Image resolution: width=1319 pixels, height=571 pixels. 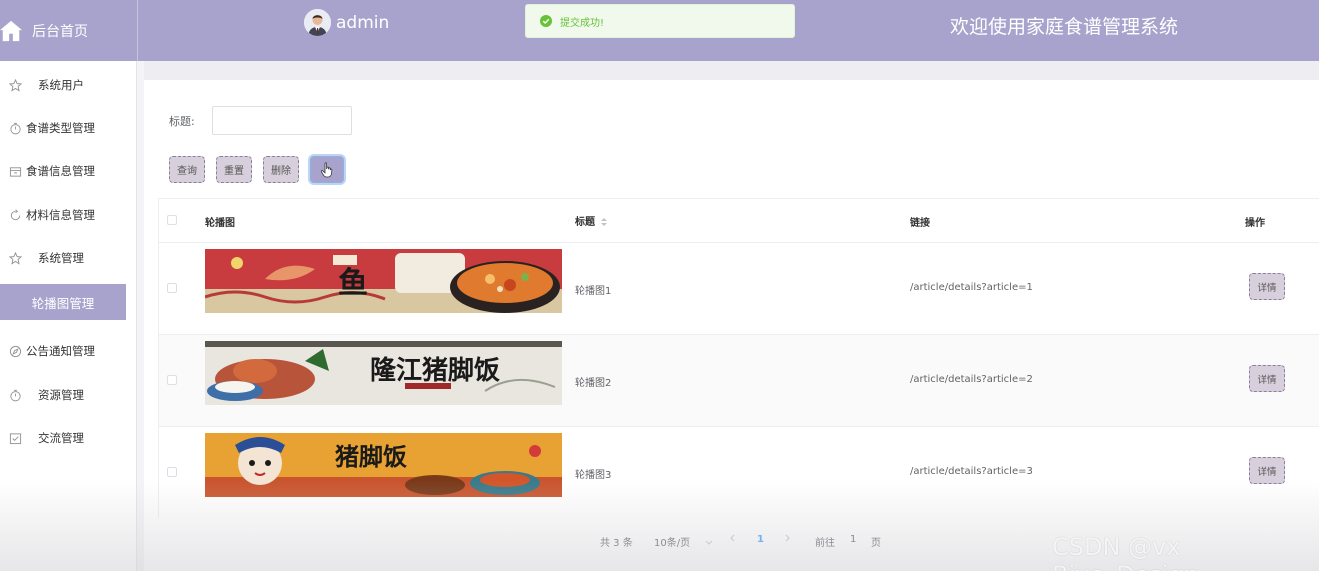 I want to click on box-icon, so click(x=15, y=171).